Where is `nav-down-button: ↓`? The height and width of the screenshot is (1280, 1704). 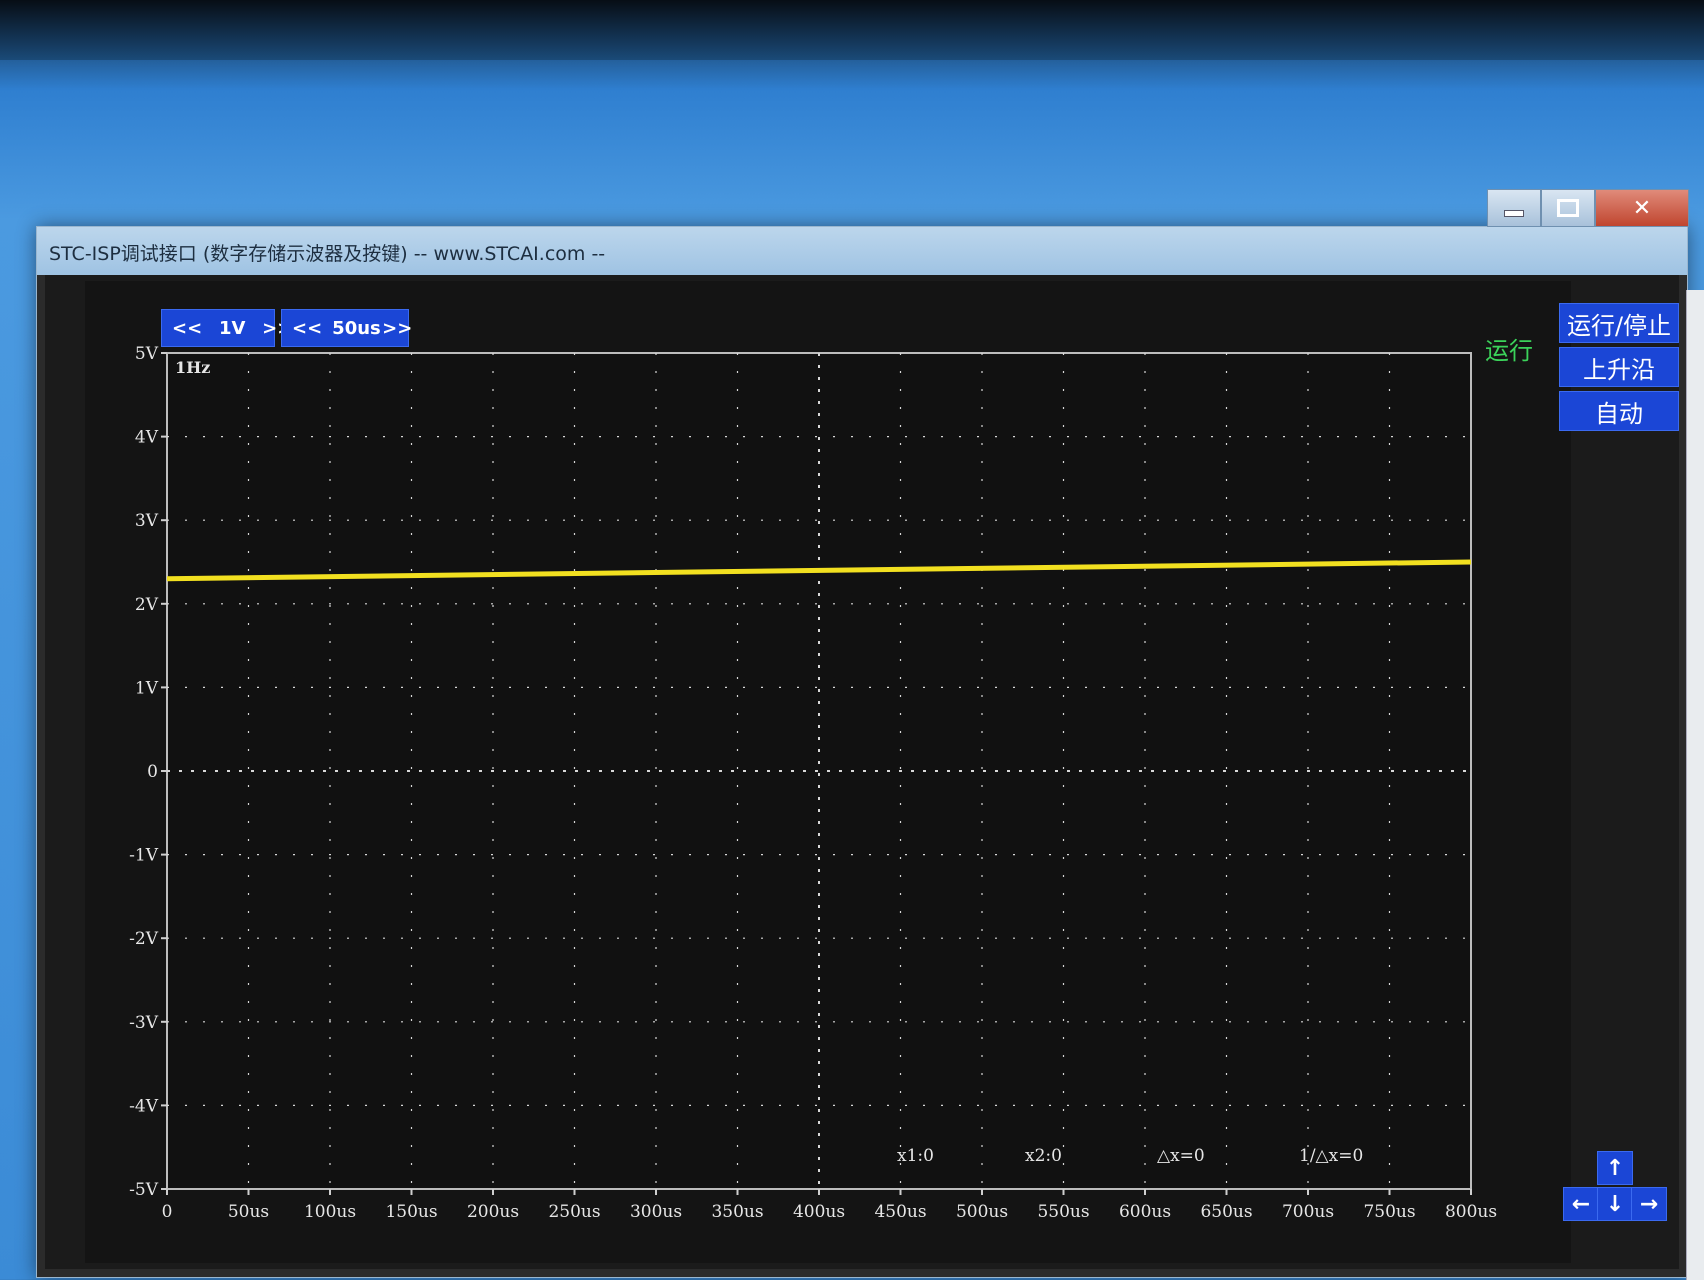
nav-down-button: ↓ is located at coordinates (1615, 1204).